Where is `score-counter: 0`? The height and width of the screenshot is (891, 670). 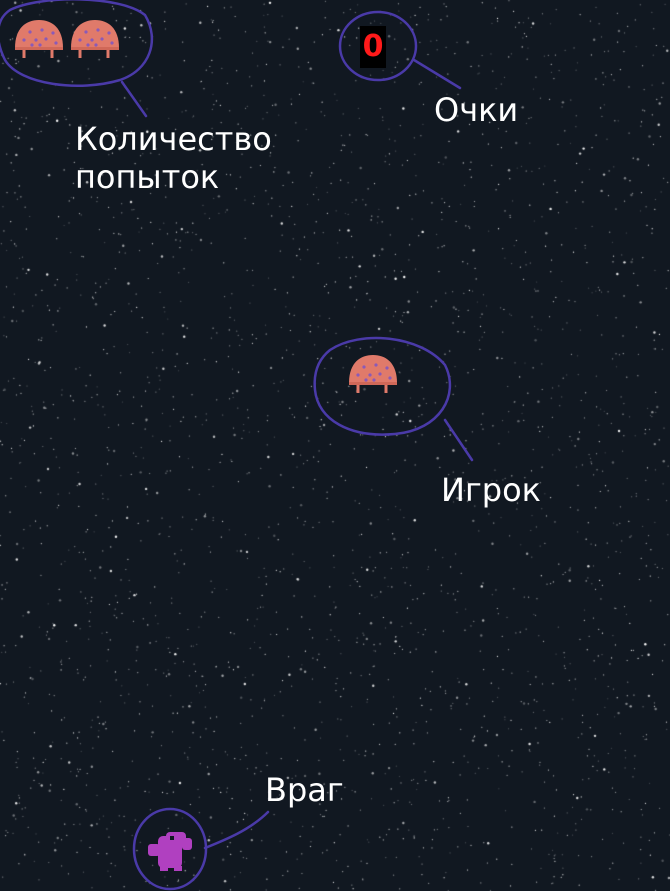
score-counter: 0 is located at coordinates (373, 47).